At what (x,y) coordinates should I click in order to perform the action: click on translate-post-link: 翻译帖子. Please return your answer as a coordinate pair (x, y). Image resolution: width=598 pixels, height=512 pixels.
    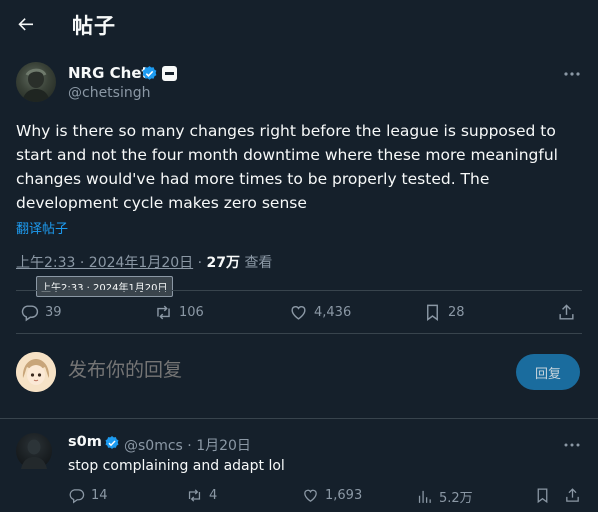
    Looking at the image, I should click on (42, 227).